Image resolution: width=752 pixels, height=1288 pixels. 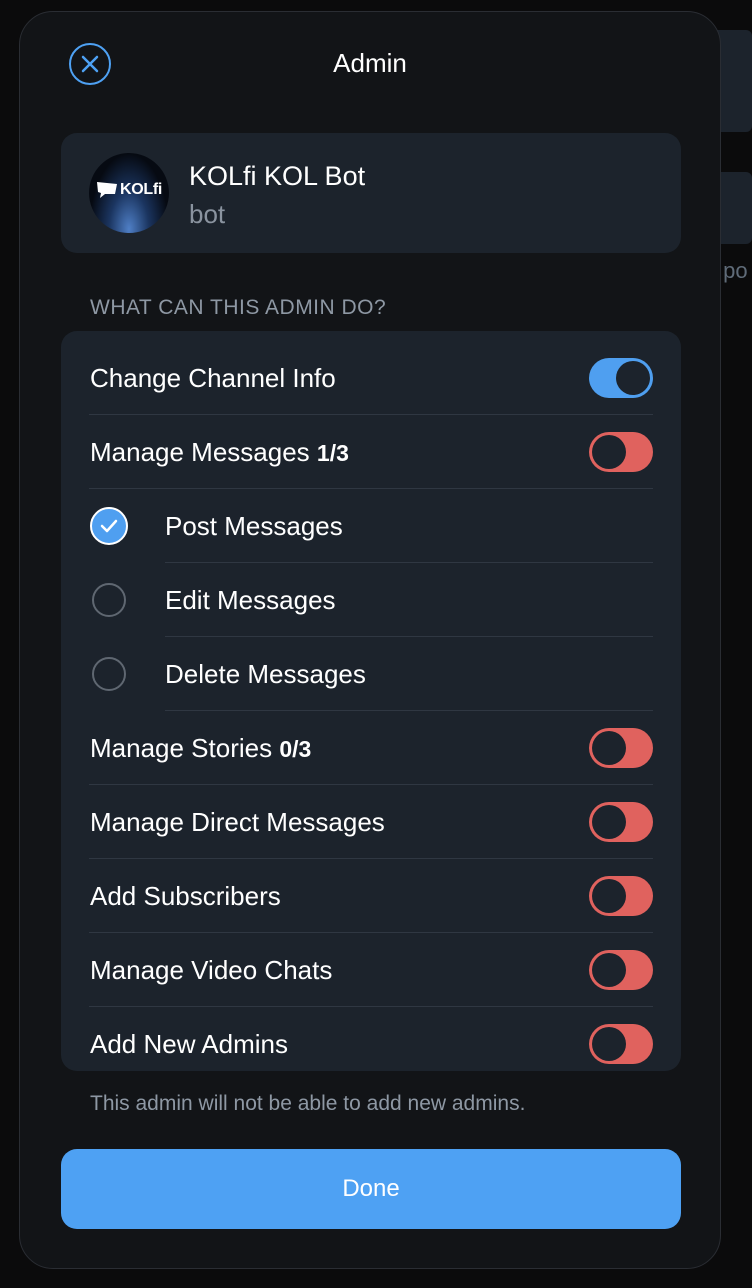 I want to click on manage-messages-toggle, so click(x=621, y=452).